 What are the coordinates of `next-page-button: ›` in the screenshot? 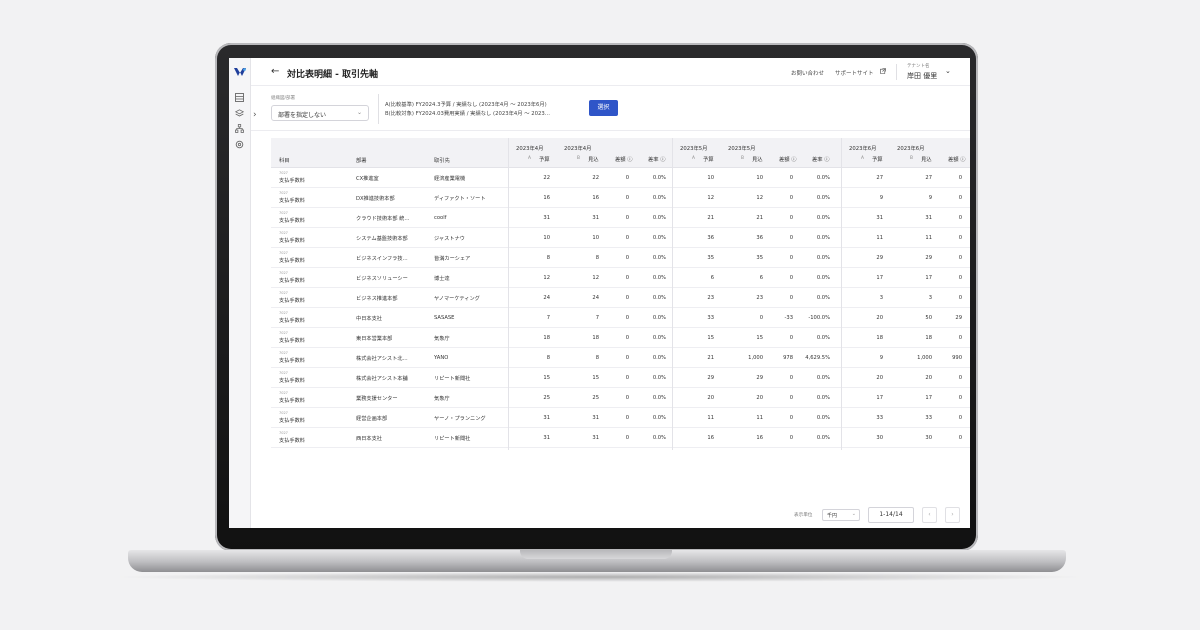 It's located at (952, 515).